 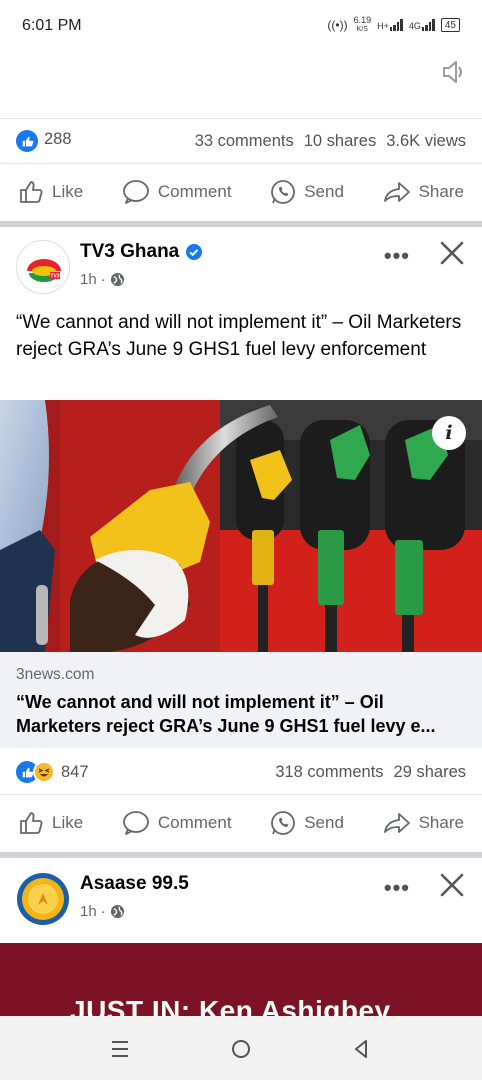 What do you see at coordinates (44, 141) in the screenshot?
I see `post1-reactions: 288` at bounding box center [44, 141].